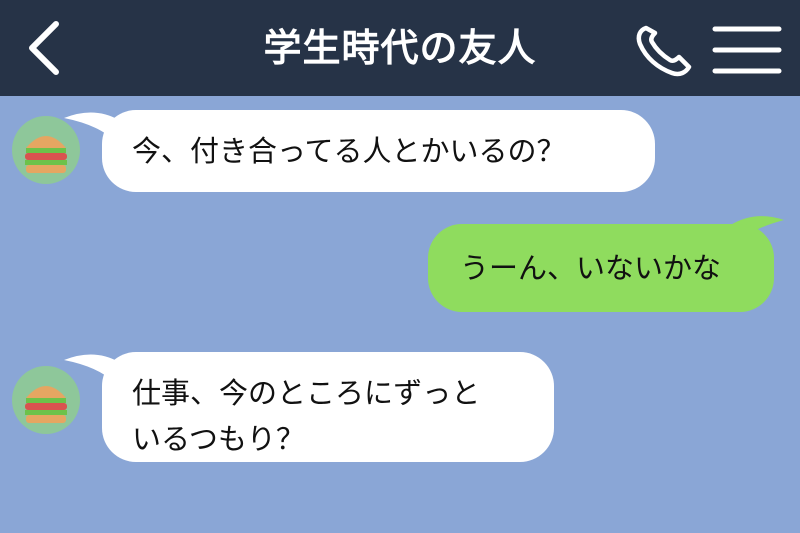 The height and width of the screenshot is (533, 800). I want to click on message-bubble-outgoing: うーん、いないかな, so click(601, 268).